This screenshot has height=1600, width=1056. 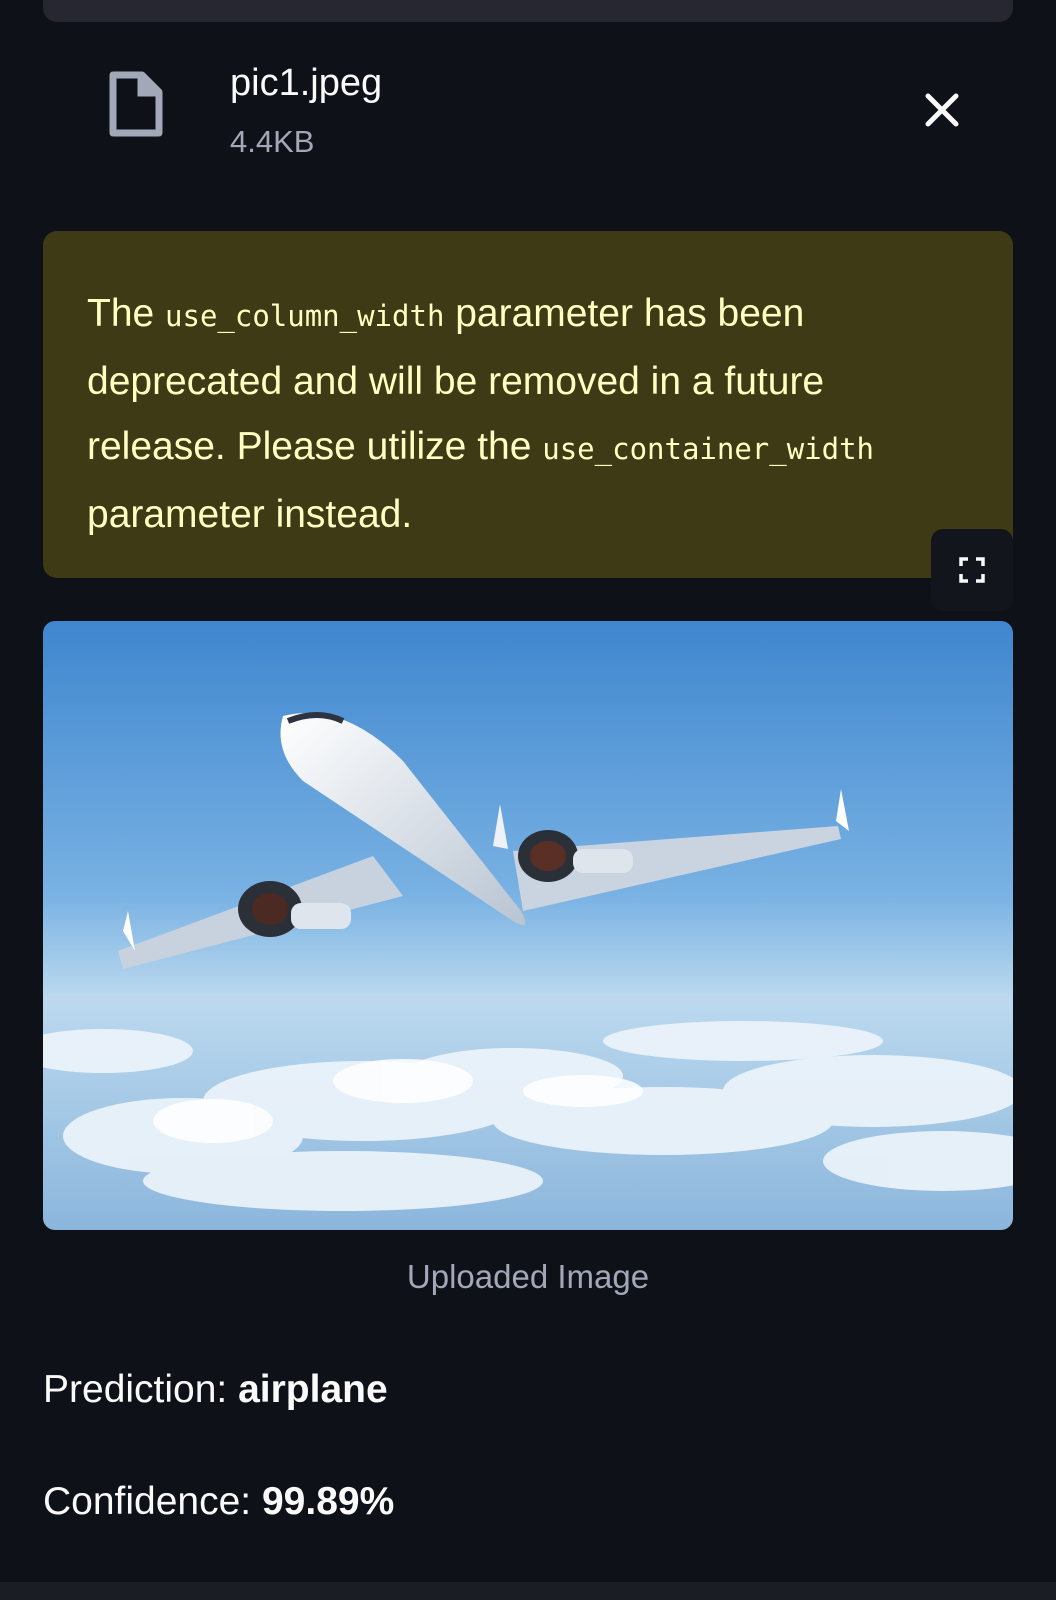 I want to click on warning-text-3: parameter instead., so click(x=250, y=514).